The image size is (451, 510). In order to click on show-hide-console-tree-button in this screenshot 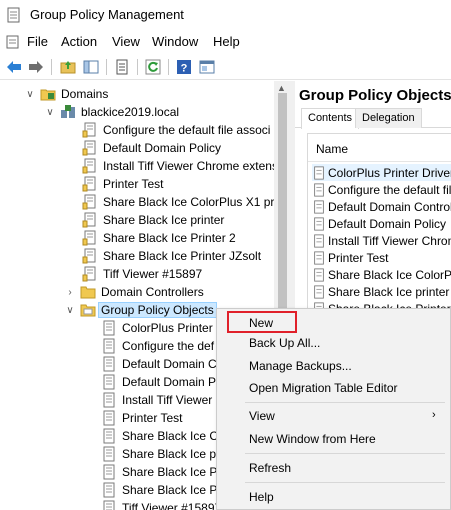, I will do `click(91, 67)`.